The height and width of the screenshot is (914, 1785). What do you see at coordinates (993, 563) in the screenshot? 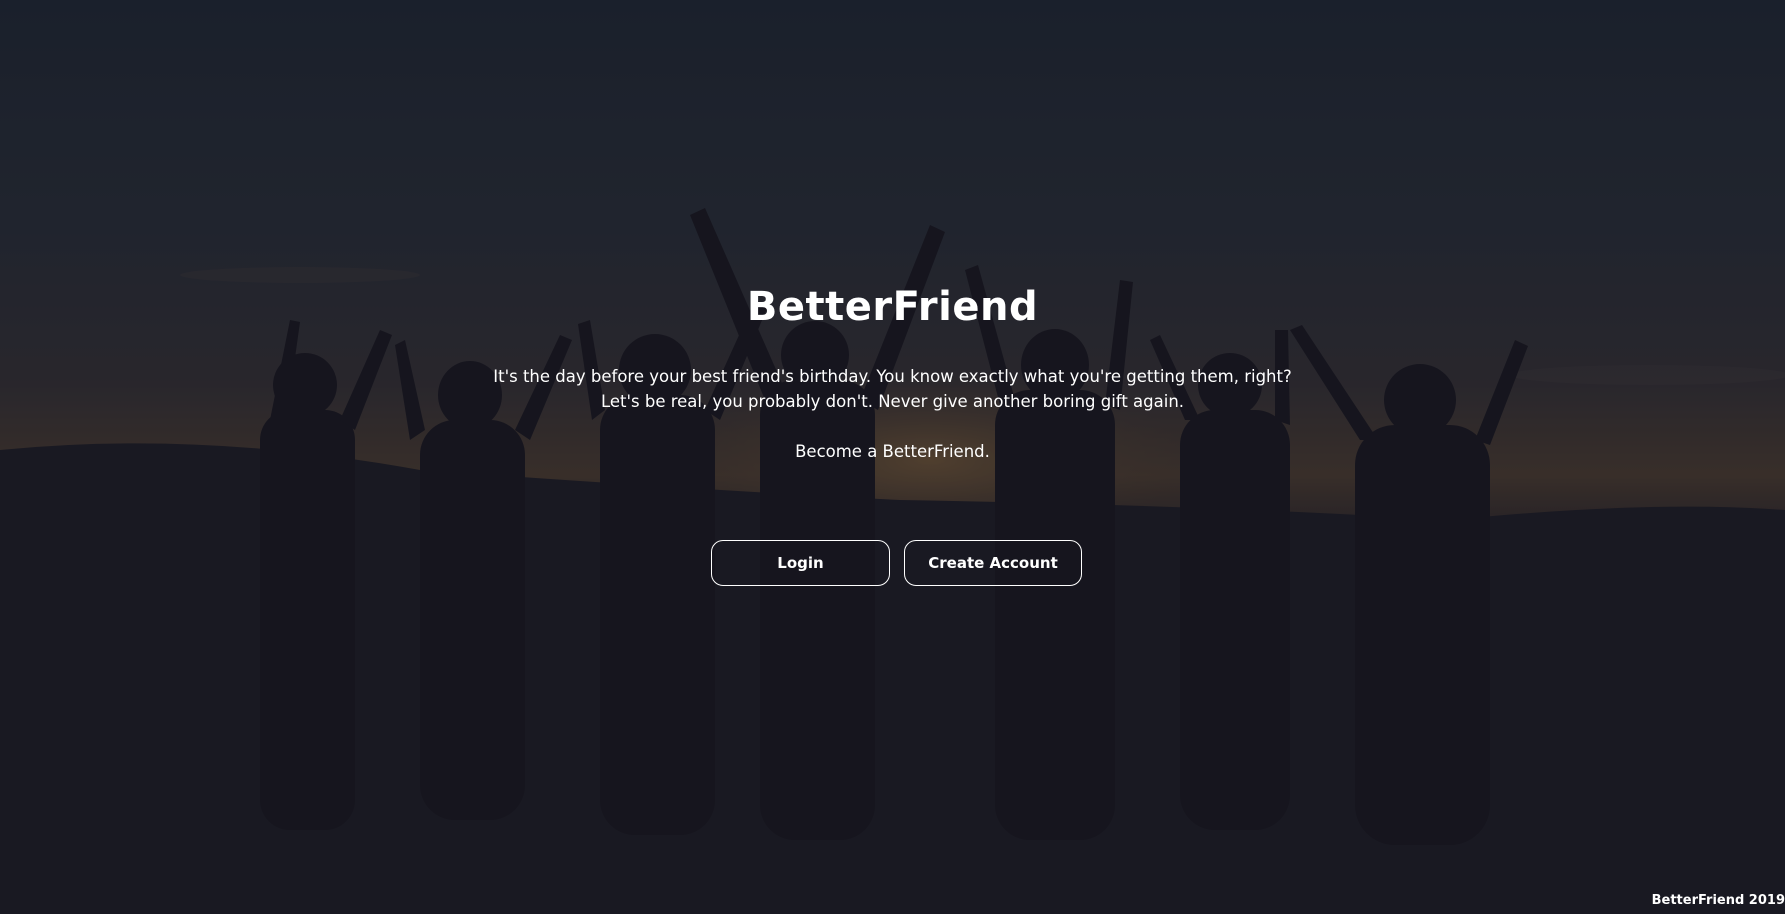
I see `create-account-button: Create Account` at bounding box center [993, 563].